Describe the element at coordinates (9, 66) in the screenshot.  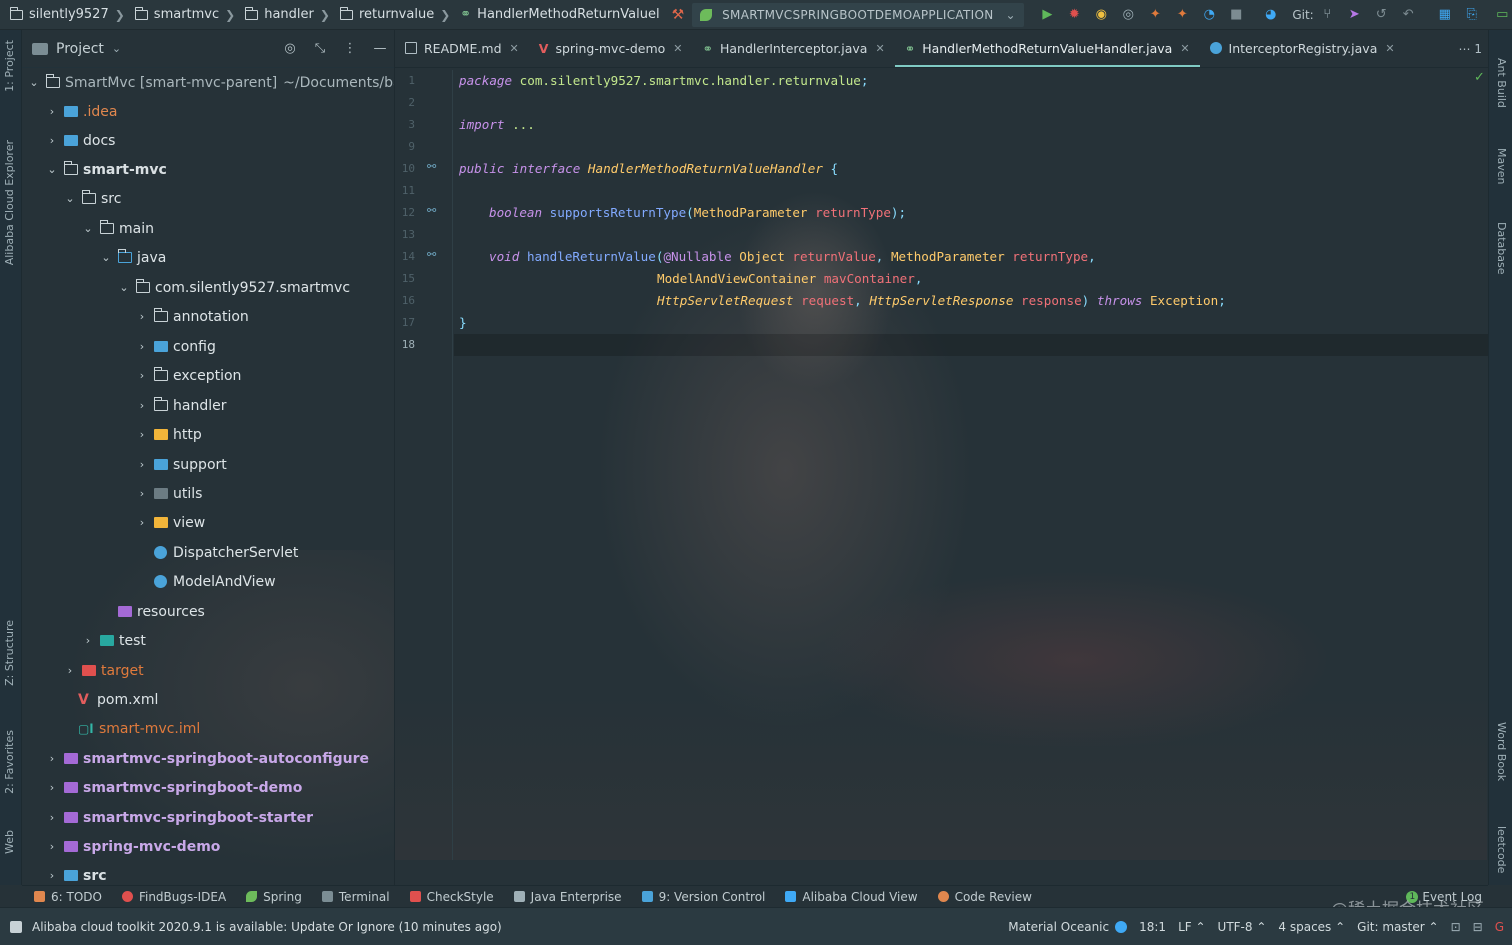
I see `project-tool-button: 1: Project` at that location.